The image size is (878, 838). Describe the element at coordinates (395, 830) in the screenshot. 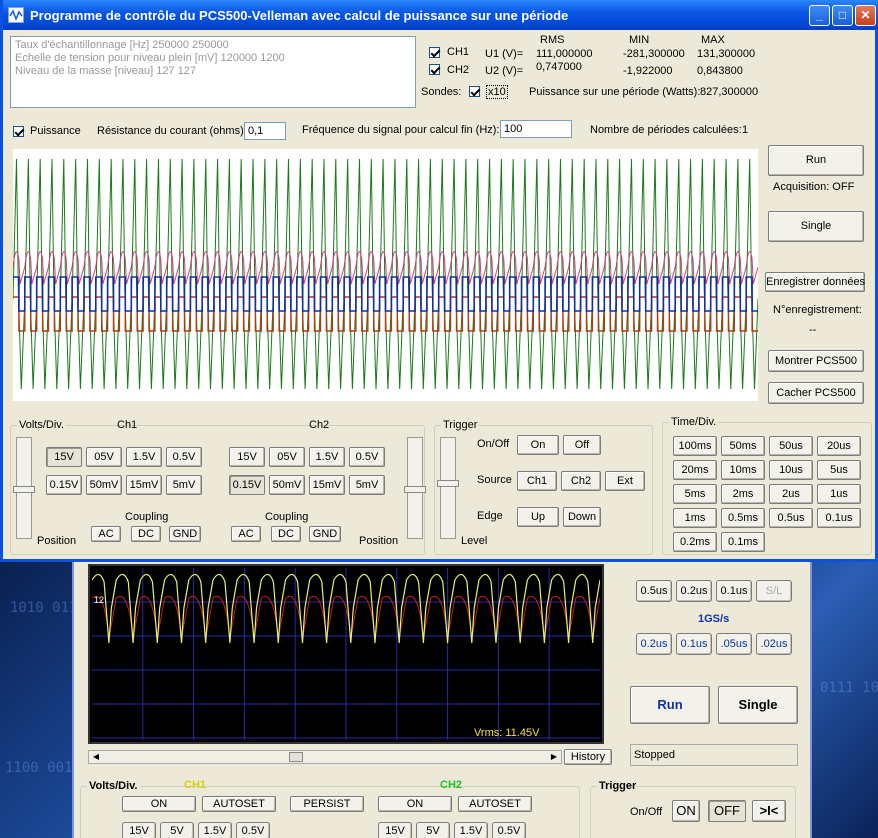

I see `pcs-v2-15v: 15V` at that location.